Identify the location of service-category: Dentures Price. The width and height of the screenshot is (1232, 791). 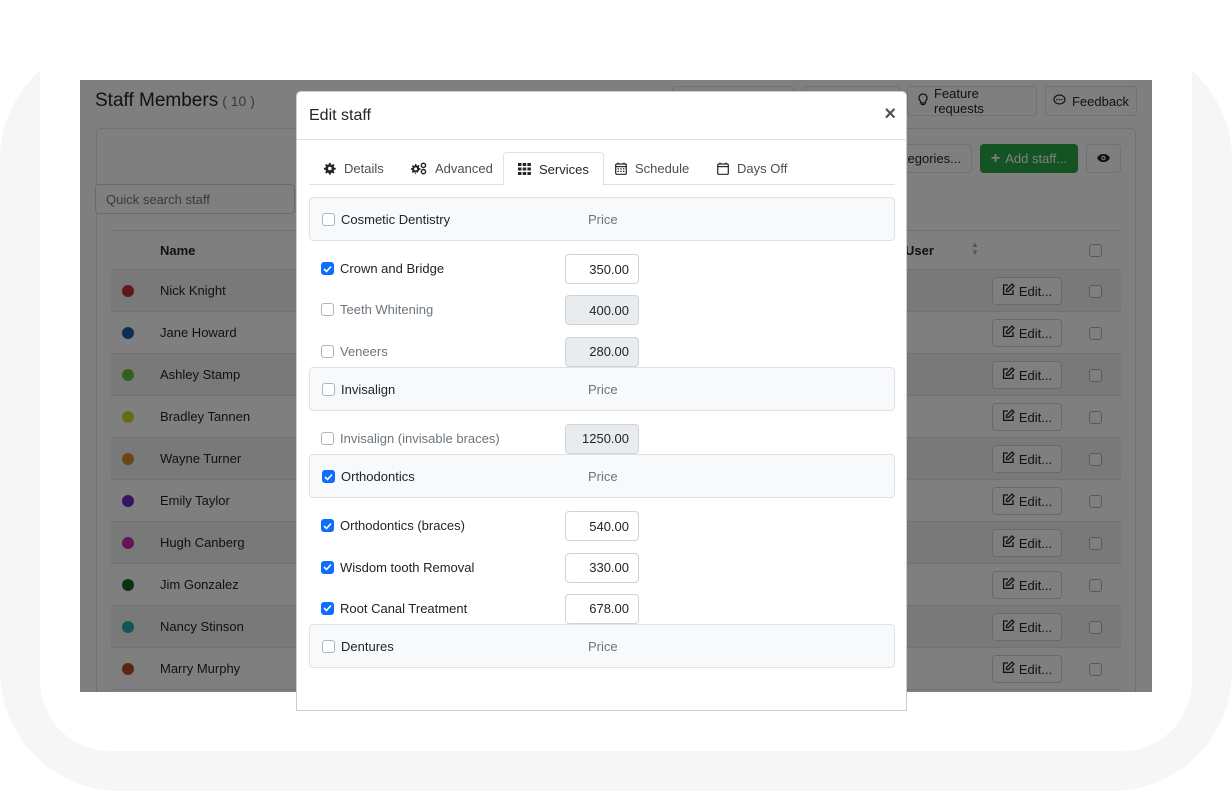
(602, 646).